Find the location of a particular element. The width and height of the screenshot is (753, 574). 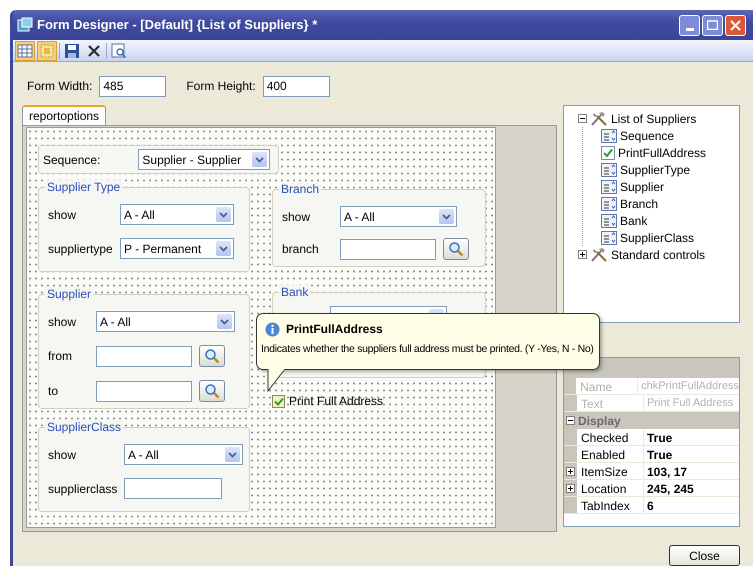

tooltip-text: Indicates whether the suppliers full address must be printed. (Y -Yes, N - No) is located at coordinates (427, 349).